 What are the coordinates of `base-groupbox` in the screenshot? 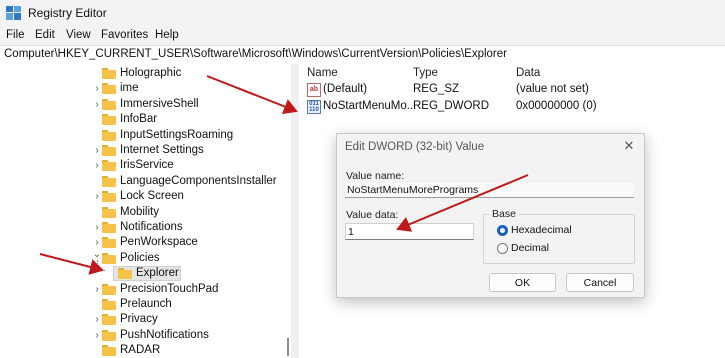 It's located at (559, 239).